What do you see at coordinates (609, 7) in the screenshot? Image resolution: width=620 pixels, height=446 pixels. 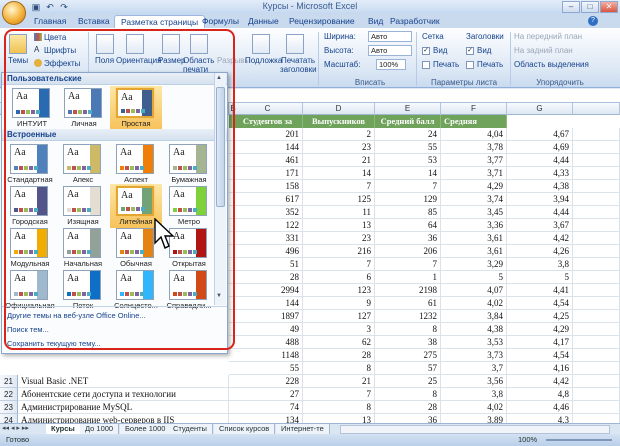 I see `close-button: ✕` at bounding box center [609, 7].